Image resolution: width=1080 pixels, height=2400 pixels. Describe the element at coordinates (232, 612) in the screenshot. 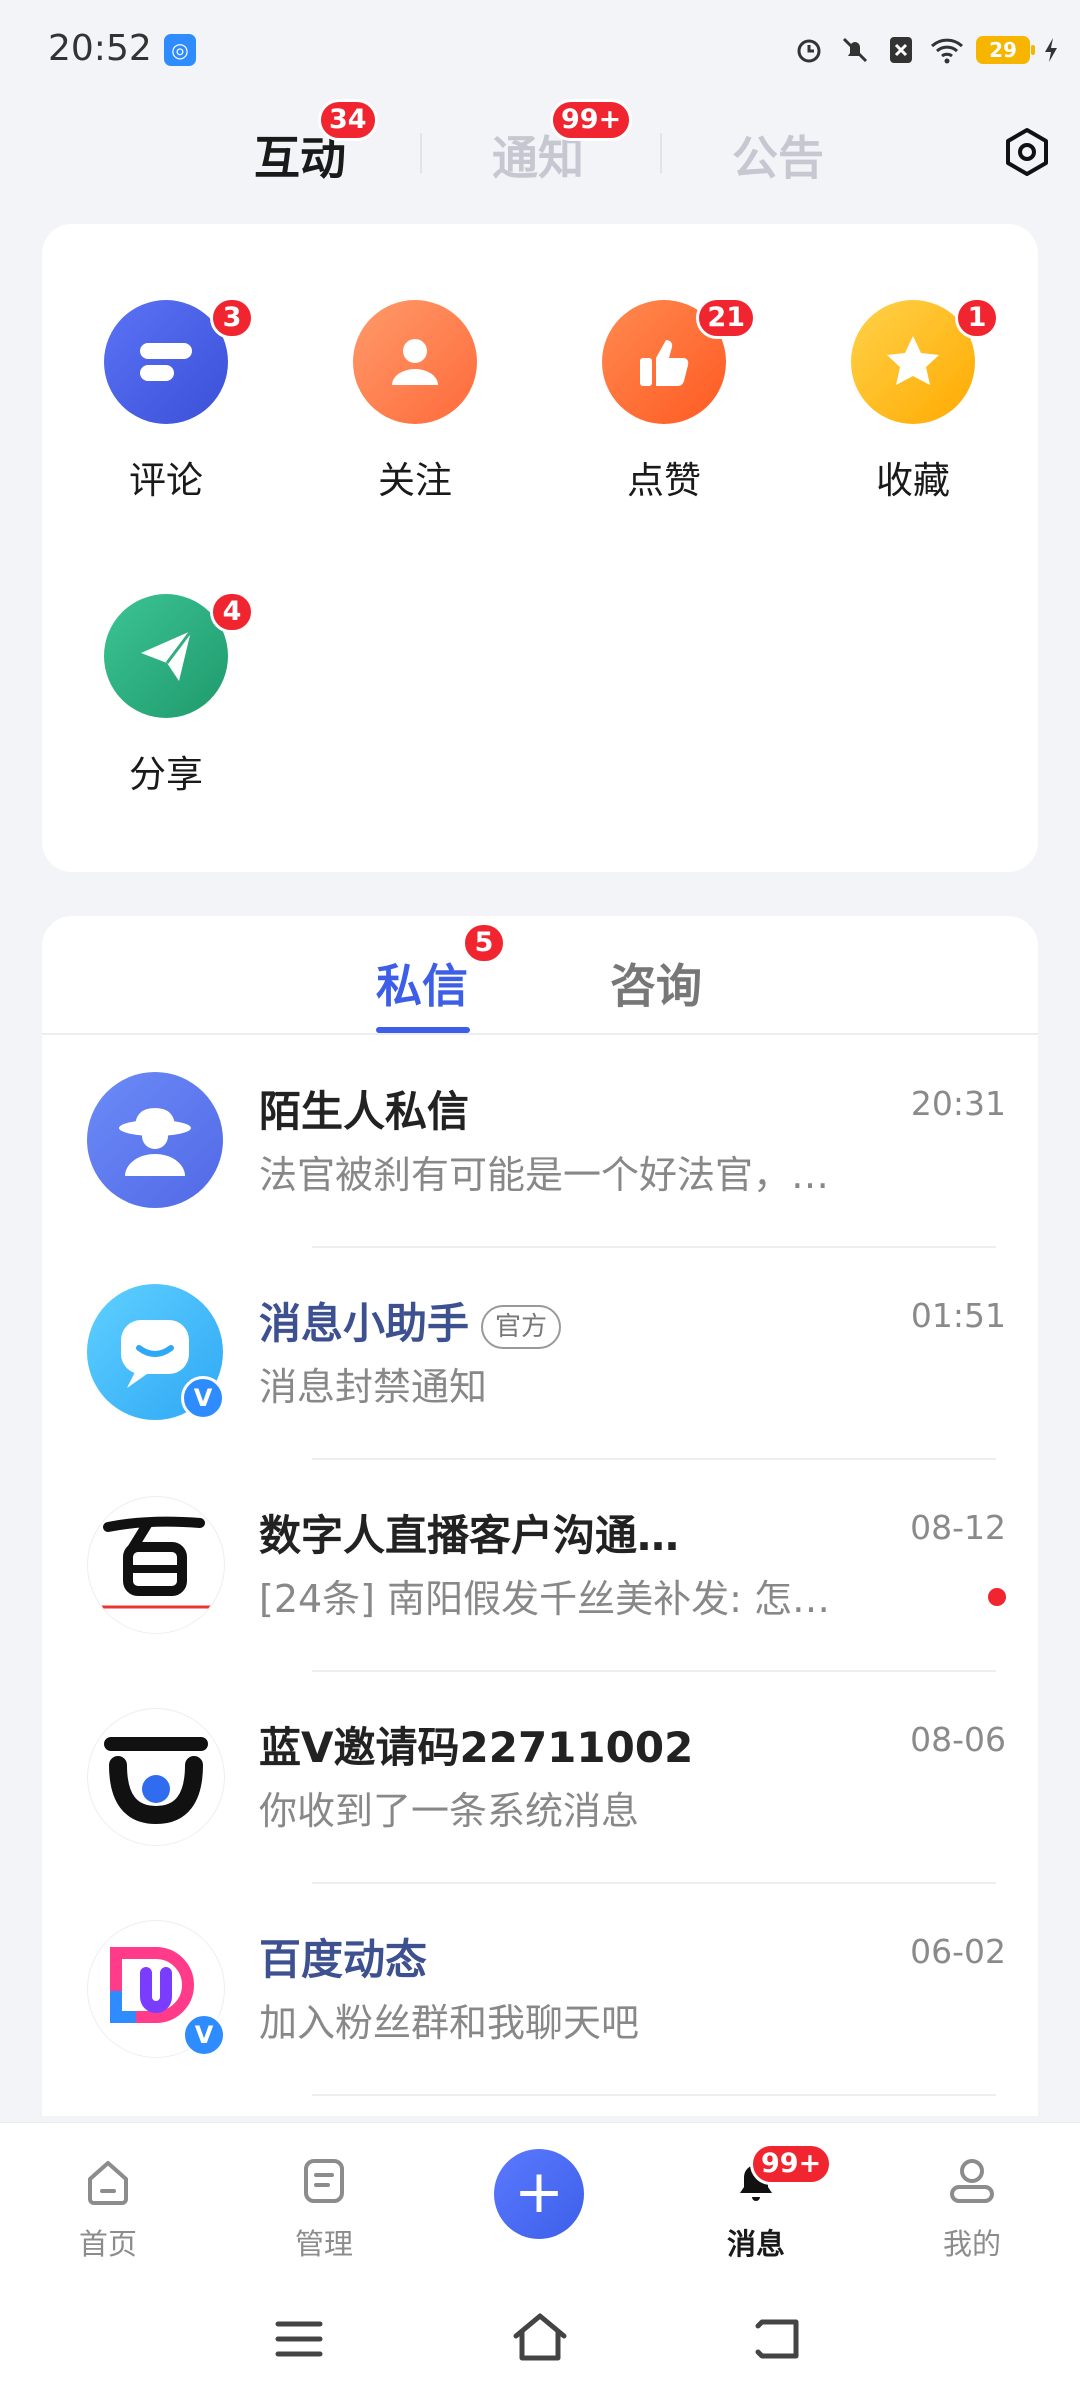

I see `shares-badge: 4` at that location.